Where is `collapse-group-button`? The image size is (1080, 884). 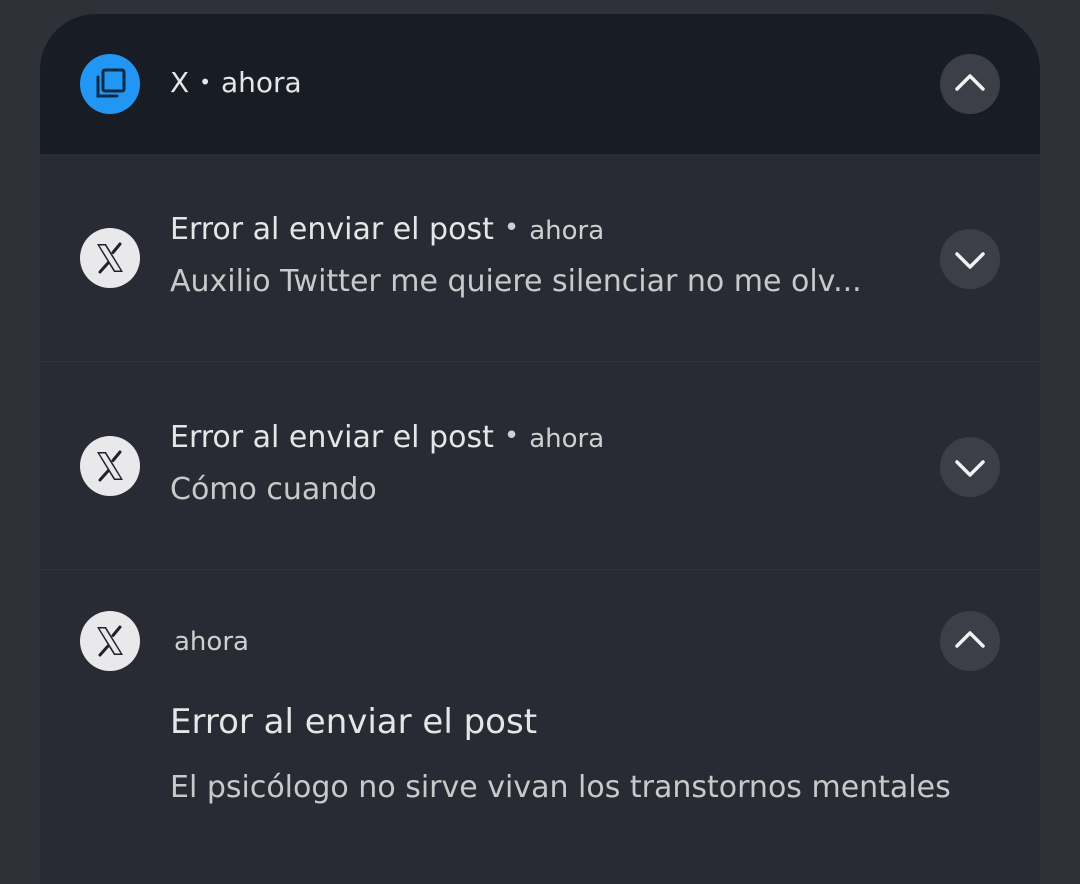 collapse-group-button is located at coordinates (970, 84).